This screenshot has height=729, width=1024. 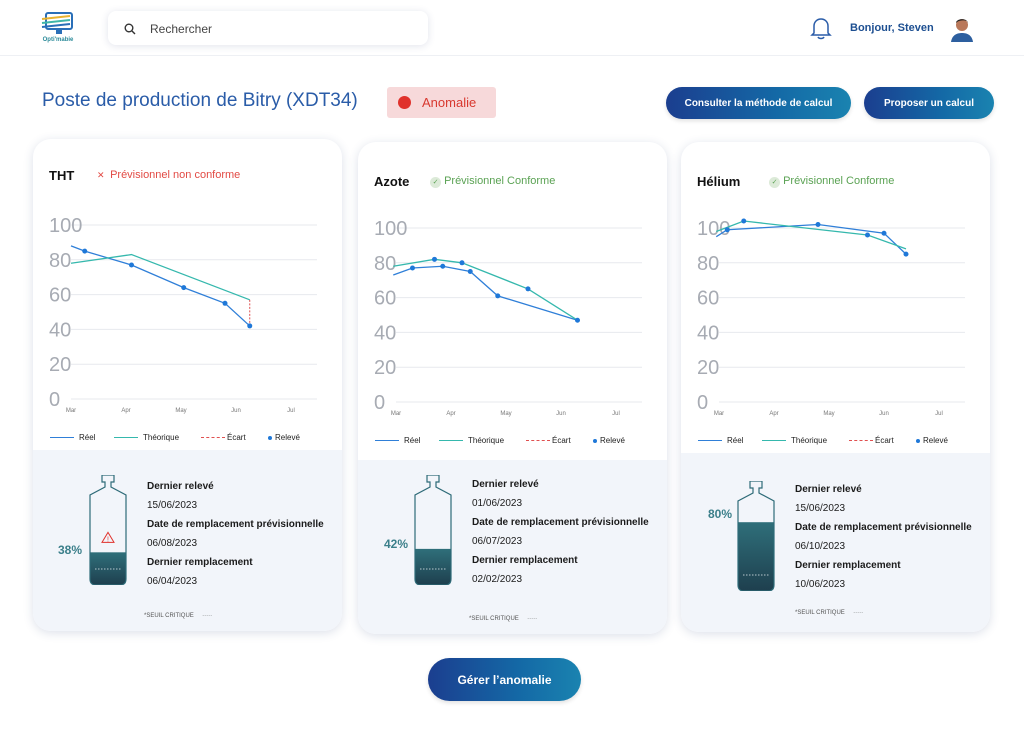 I want to click on series-line-reel, so click(x=160, y=286).